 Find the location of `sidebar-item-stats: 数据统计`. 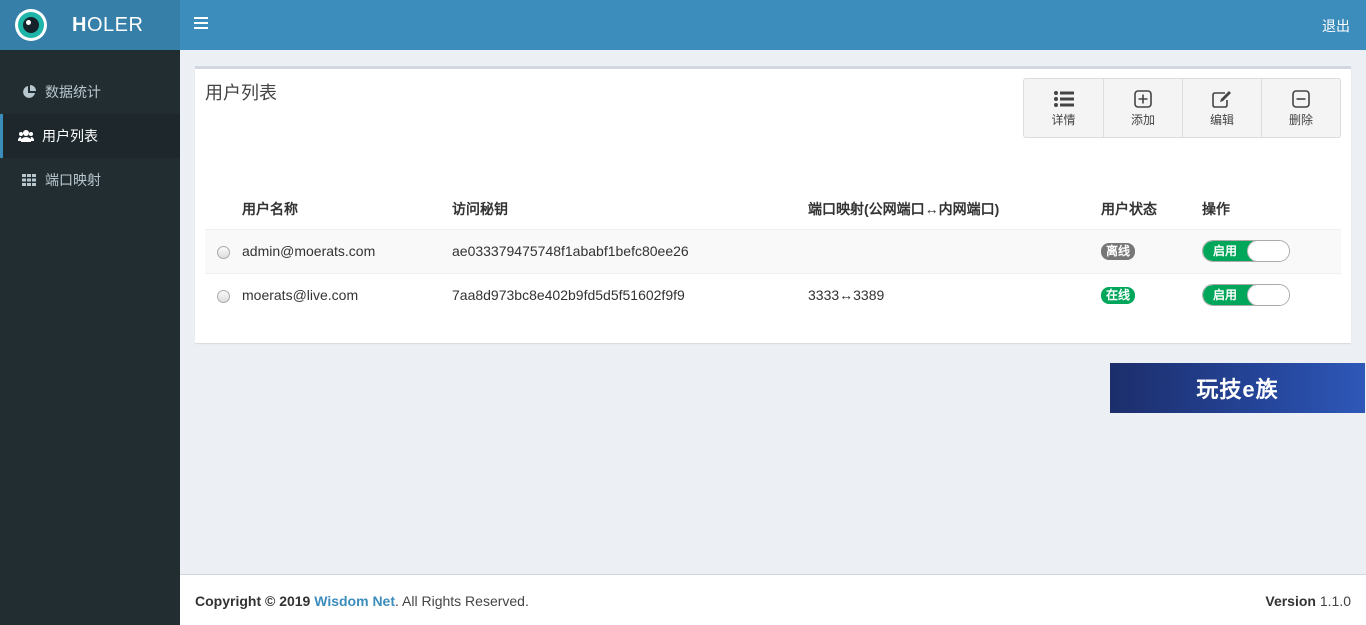

sidebar-item-stats: 数据统计 is located at coordinates (90, 92).